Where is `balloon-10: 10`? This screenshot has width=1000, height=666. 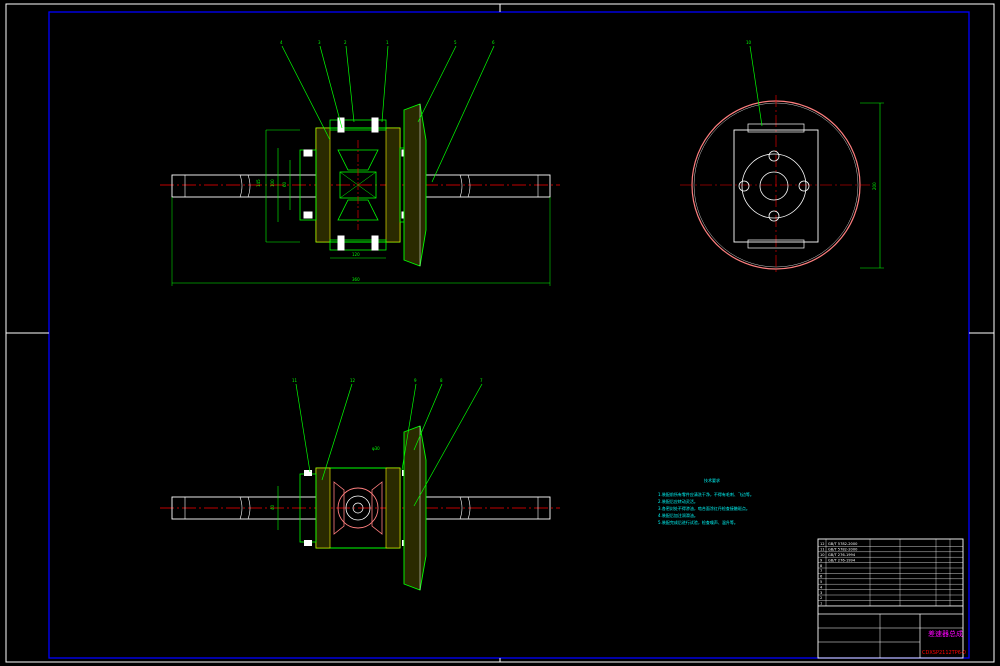 balloon-10: 10 is located at coordinates (749, 42).